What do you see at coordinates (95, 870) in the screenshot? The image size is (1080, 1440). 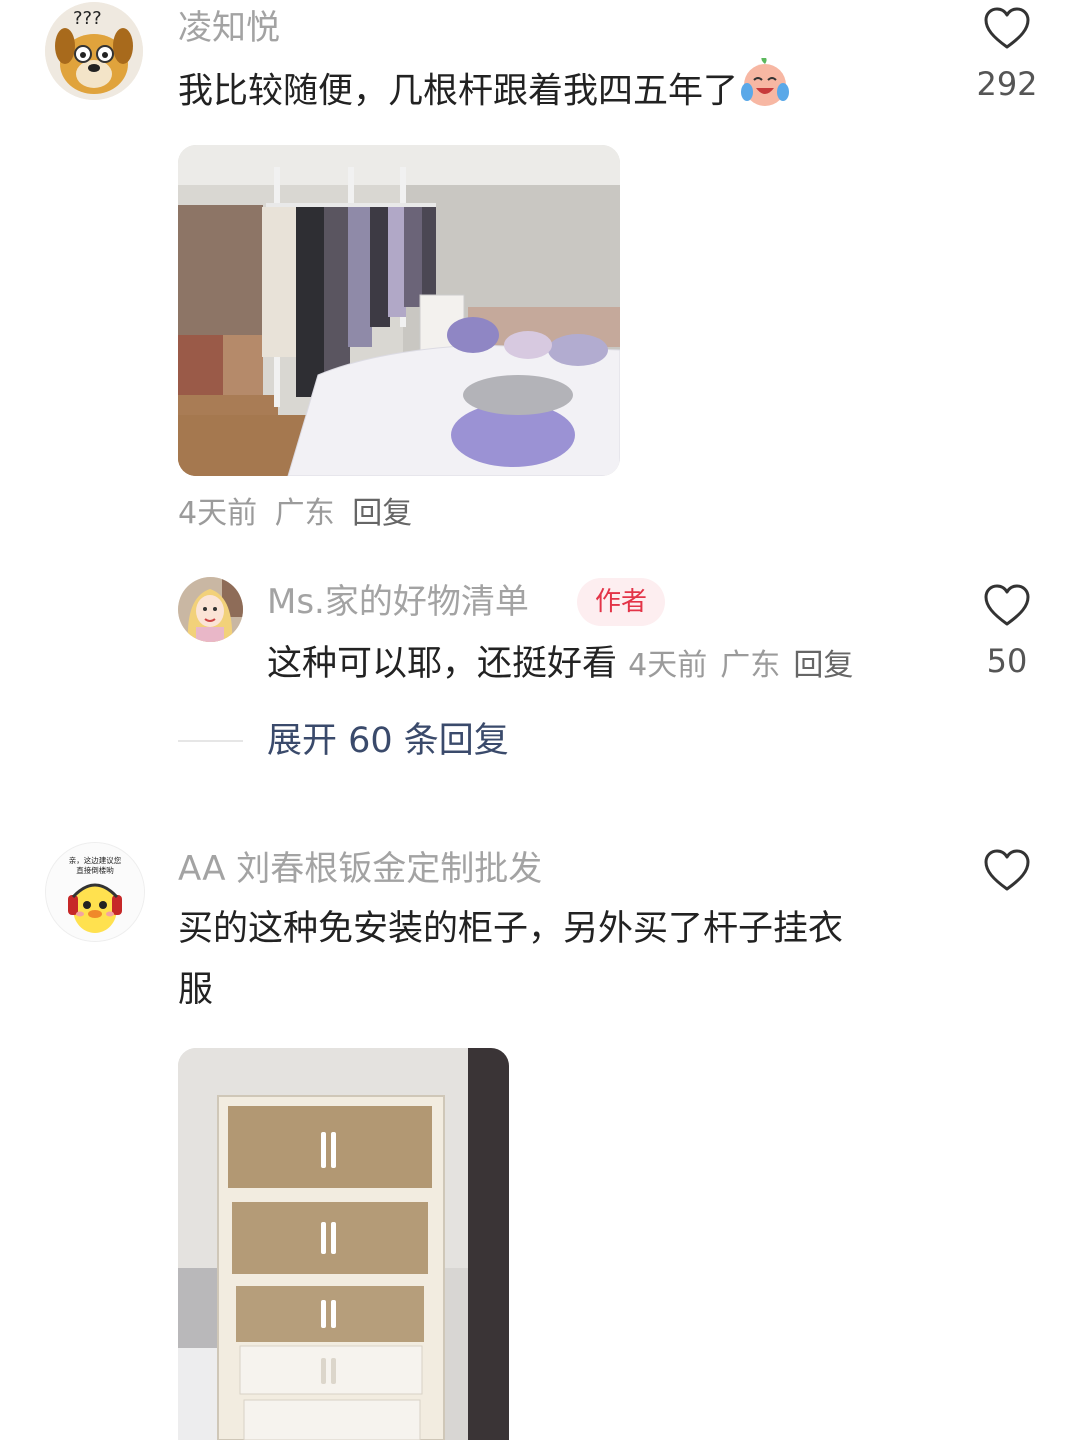 I see `avatar-caption: 直接倒楼哟` at bounding box center [95, 870].